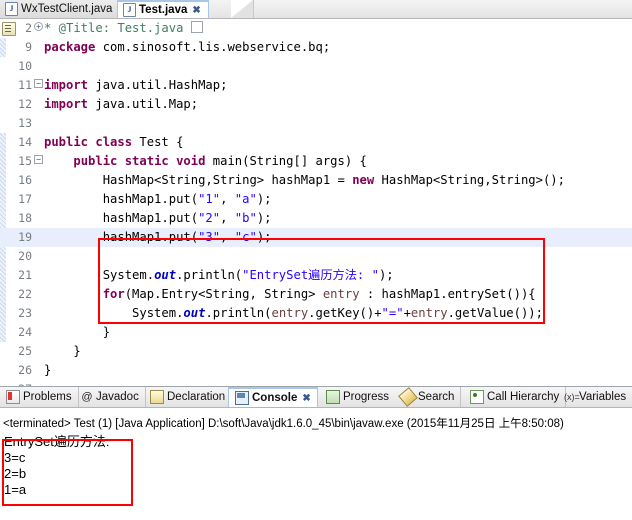 This screenshot has width=632, height=520. I want to click on code-line: 13, so click(316, 123).